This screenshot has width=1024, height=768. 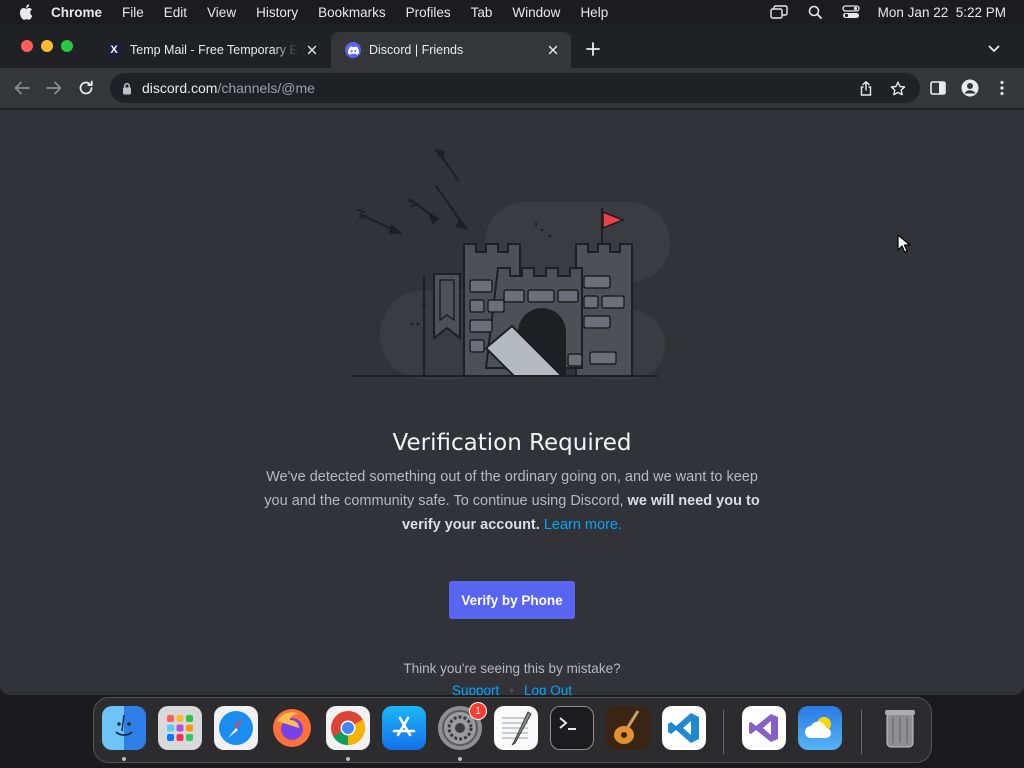 What do you see at coordinates (27, 12) in the screenshot?
I see `apple-icon` at bounding box center [27, 12].